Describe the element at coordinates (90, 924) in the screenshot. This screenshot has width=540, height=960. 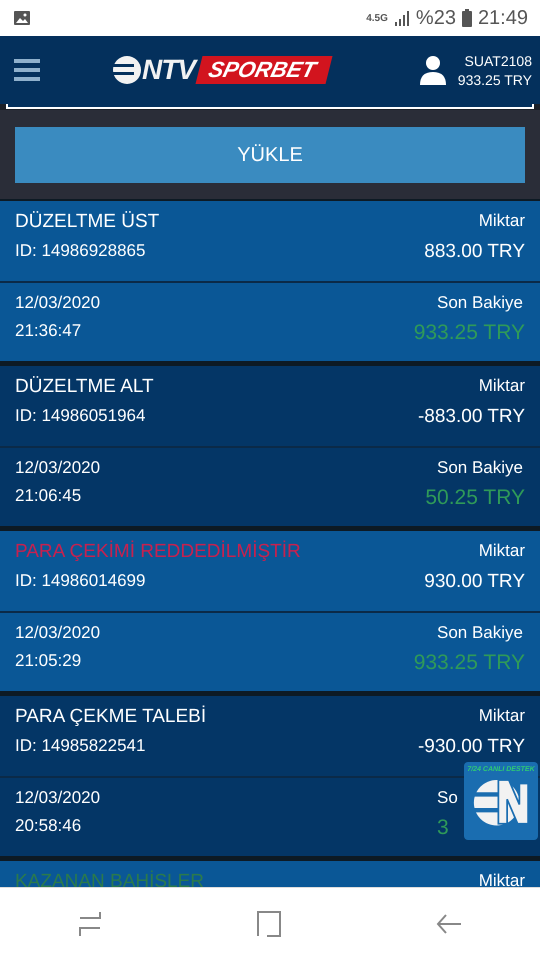
I see `recent-apps-icon` at that location.